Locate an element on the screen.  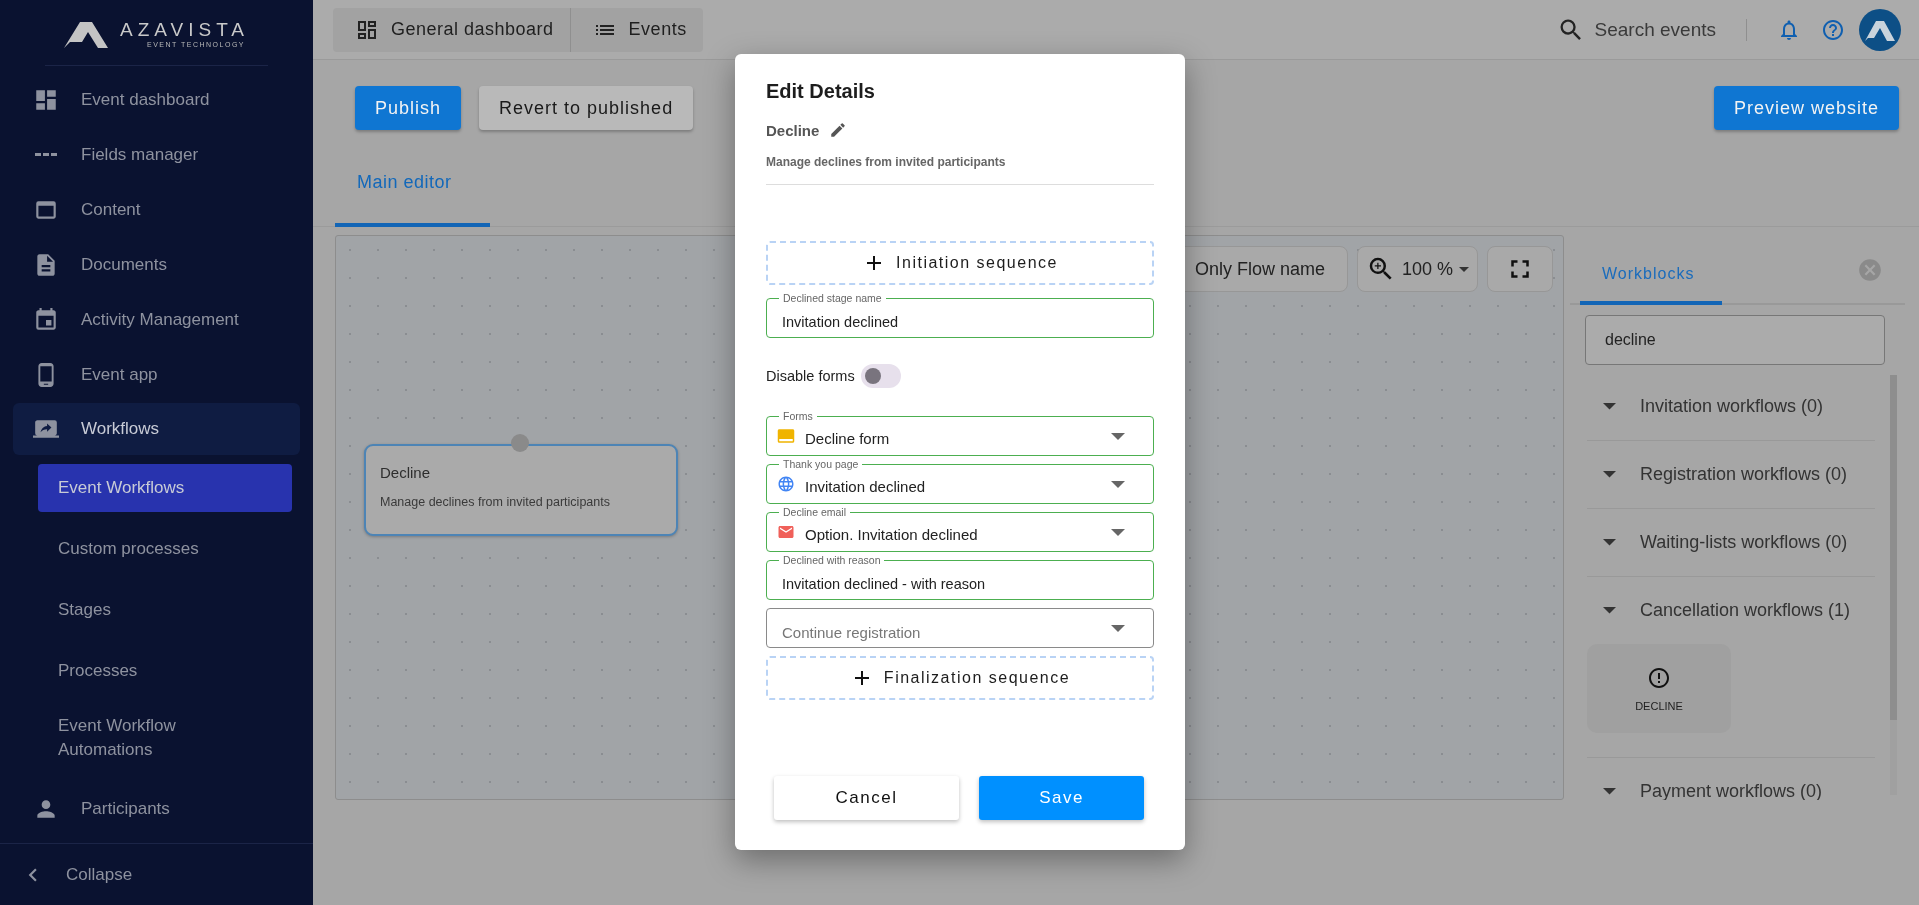
mail-icon is located at coordinates (786, 532).